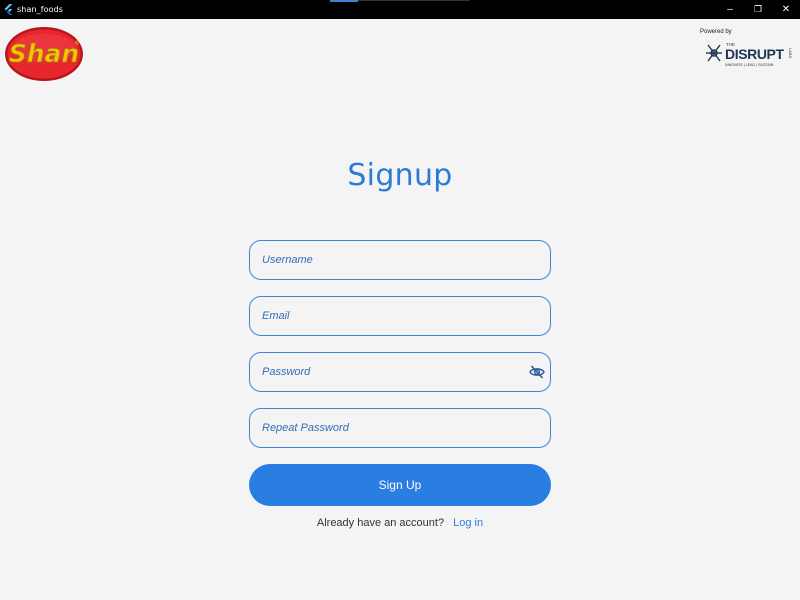 The width and height of the screenshot is (800, 600). I want to click on close-icon: ✕, so click(786, 9).